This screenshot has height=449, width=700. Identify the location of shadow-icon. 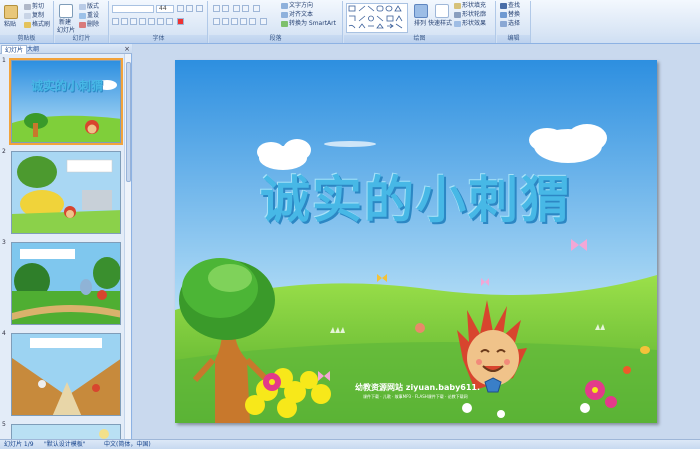
(151, 21).